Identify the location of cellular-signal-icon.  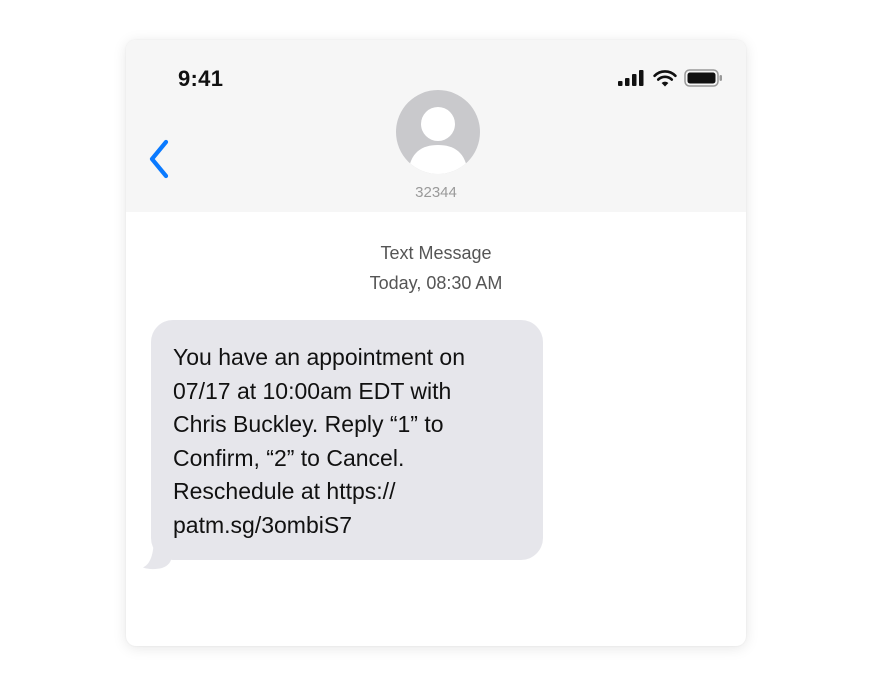
(631, 78).